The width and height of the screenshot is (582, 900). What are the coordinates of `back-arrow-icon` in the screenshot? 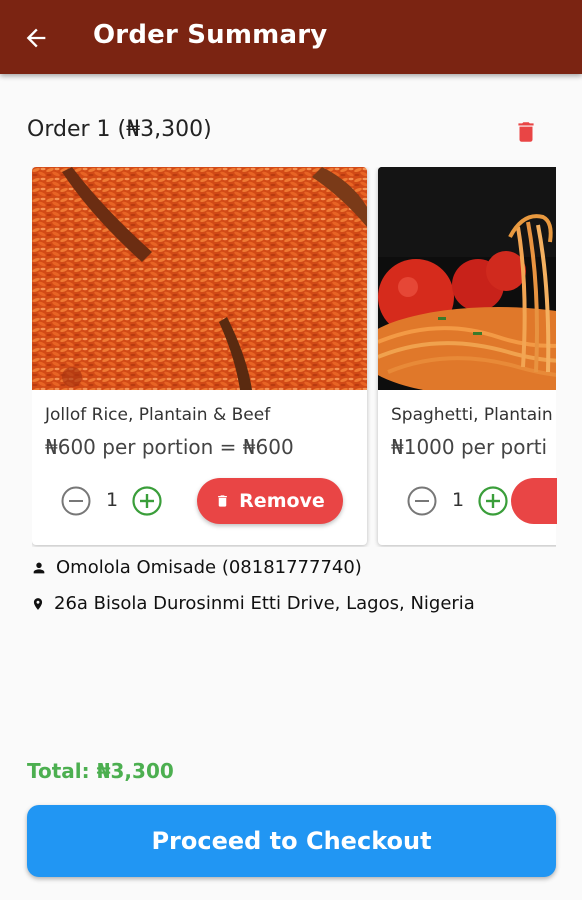 It's located at (36, 38).